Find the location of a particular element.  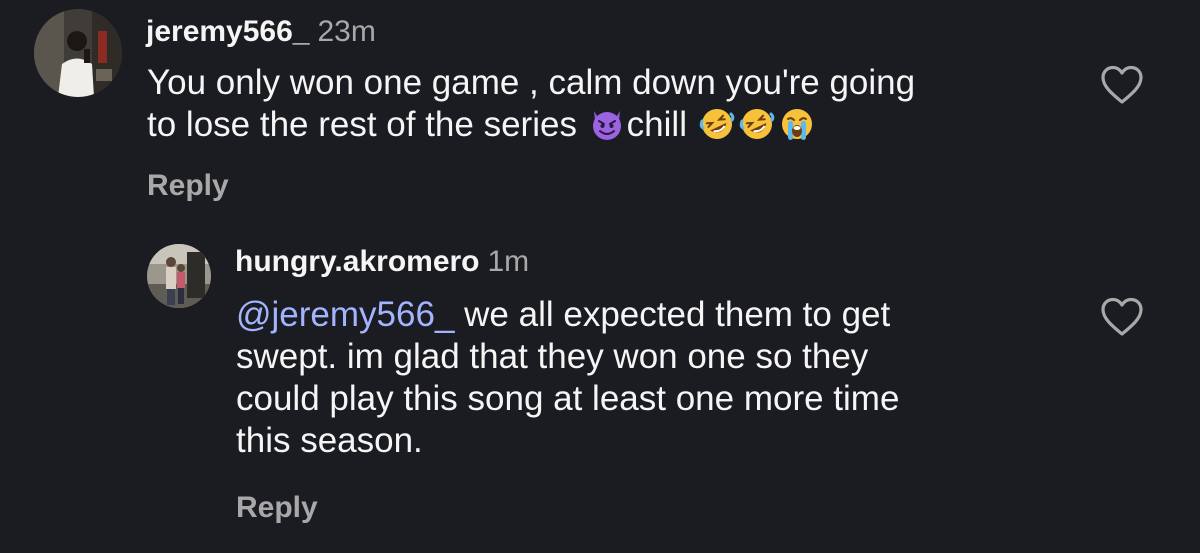

avatar-photo-jeremy566 is located at coordinates (78, 53).